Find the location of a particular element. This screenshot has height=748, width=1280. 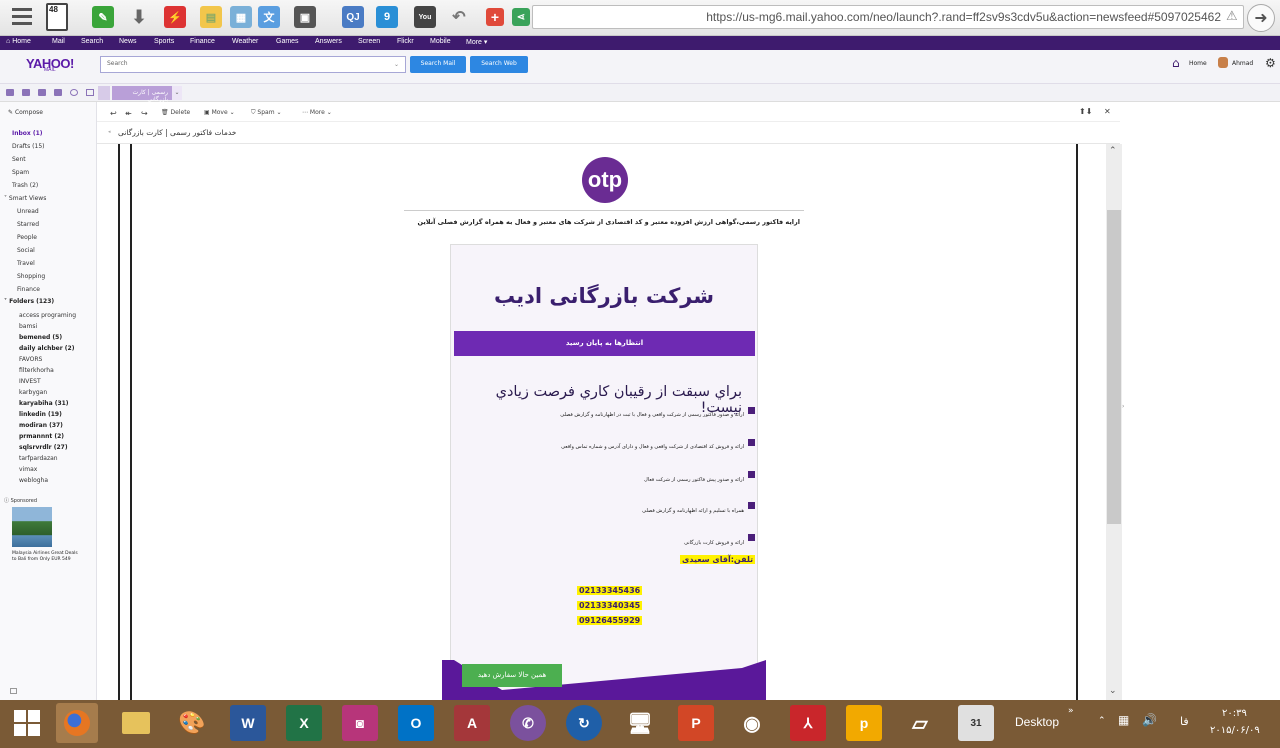

firefox-icon is located at coordinates (77, 723).